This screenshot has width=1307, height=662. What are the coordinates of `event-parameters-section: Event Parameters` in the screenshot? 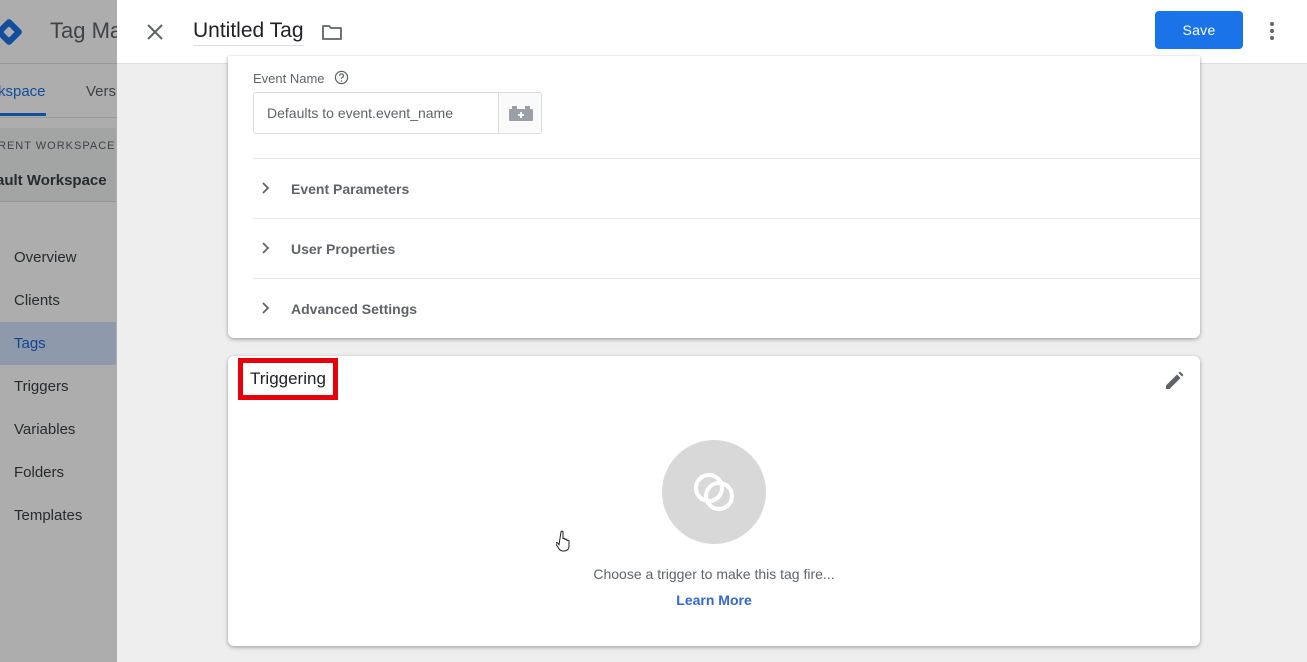 It's located at (726, 188).